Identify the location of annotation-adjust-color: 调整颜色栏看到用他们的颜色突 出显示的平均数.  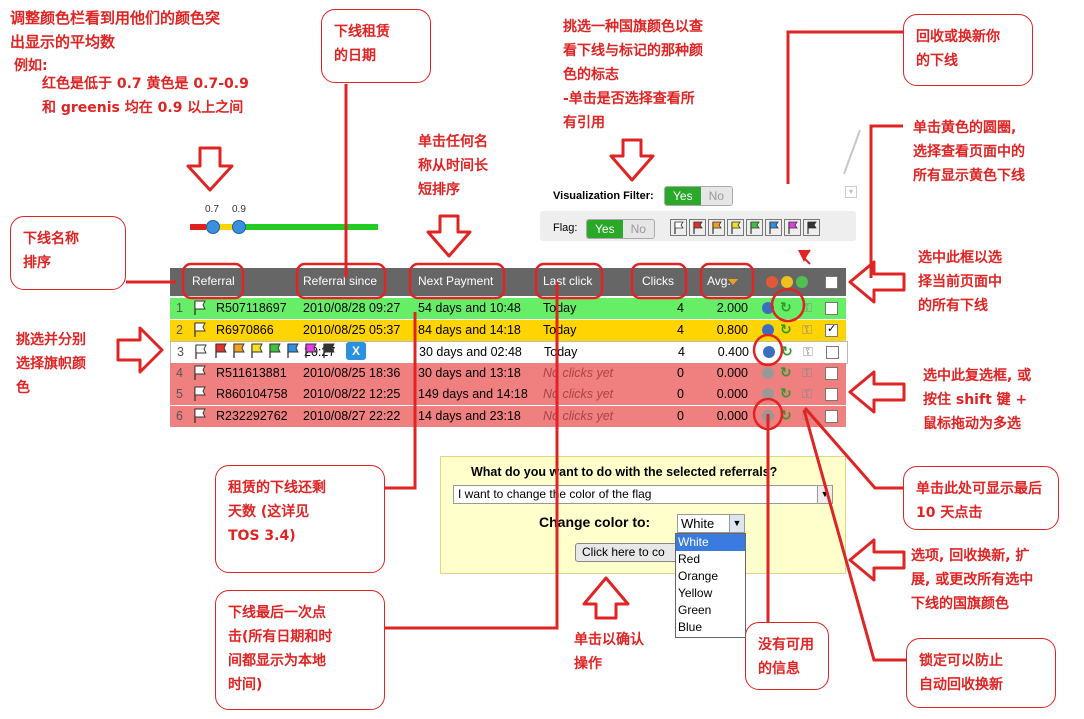
(115, 30).